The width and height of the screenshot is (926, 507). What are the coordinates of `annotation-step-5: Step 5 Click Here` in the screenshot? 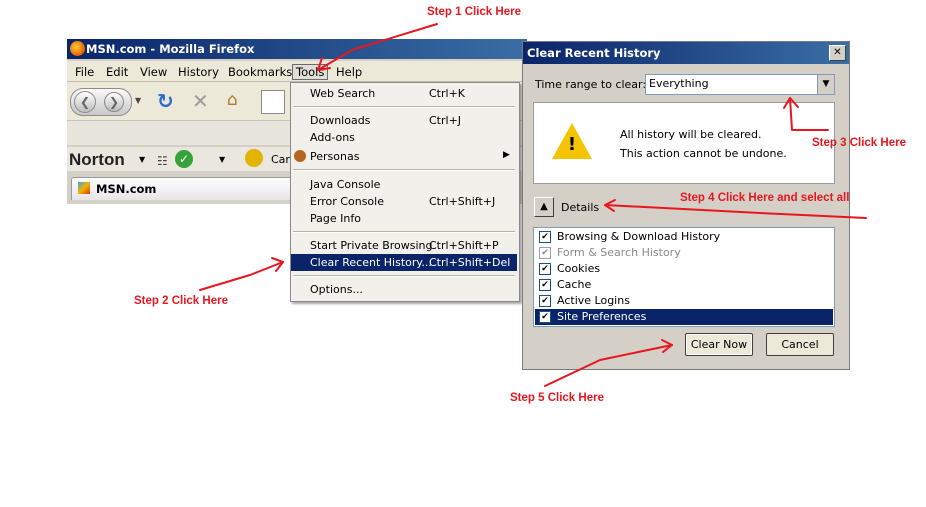 It's located at (557, 398).